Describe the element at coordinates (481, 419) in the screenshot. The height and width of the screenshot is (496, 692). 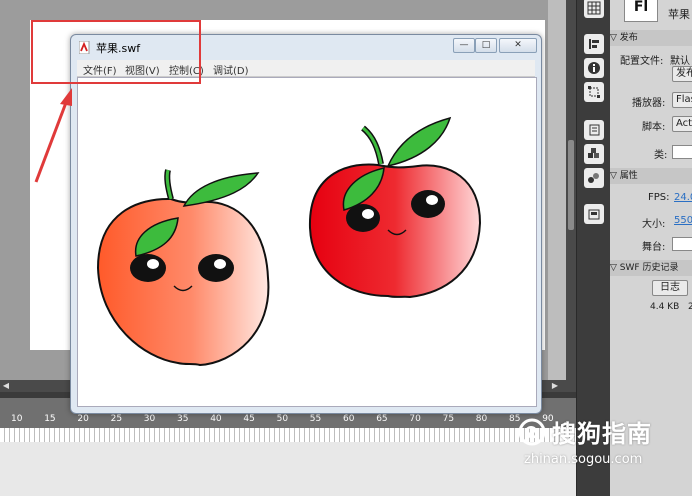
I see `ruler-tick-label: 80` at that location.